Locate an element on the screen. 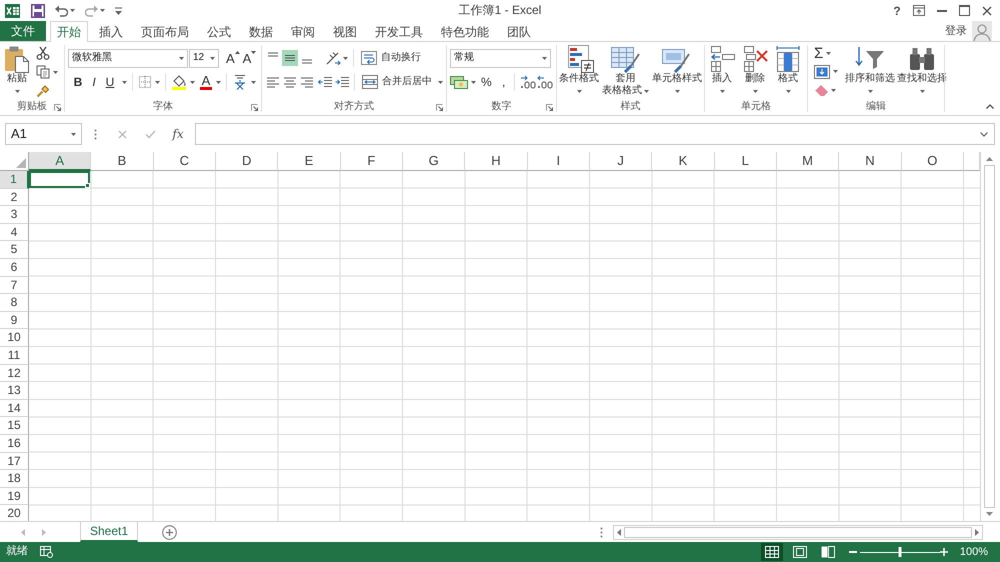 This screenshot has width=1000, height=562. paintbrush-icon is located at coordinates (43, 91).